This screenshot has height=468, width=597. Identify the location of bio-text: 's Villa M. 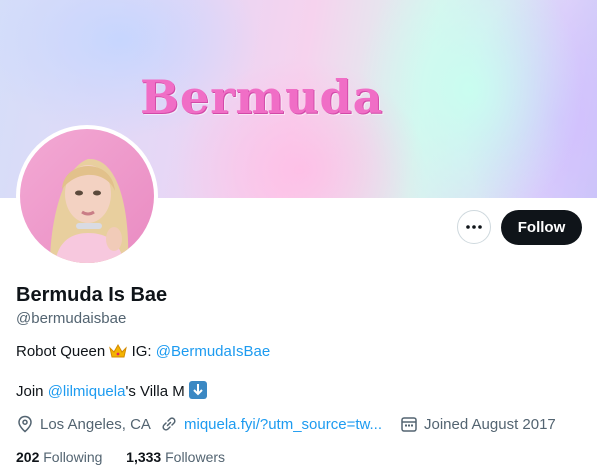
(157, 391).